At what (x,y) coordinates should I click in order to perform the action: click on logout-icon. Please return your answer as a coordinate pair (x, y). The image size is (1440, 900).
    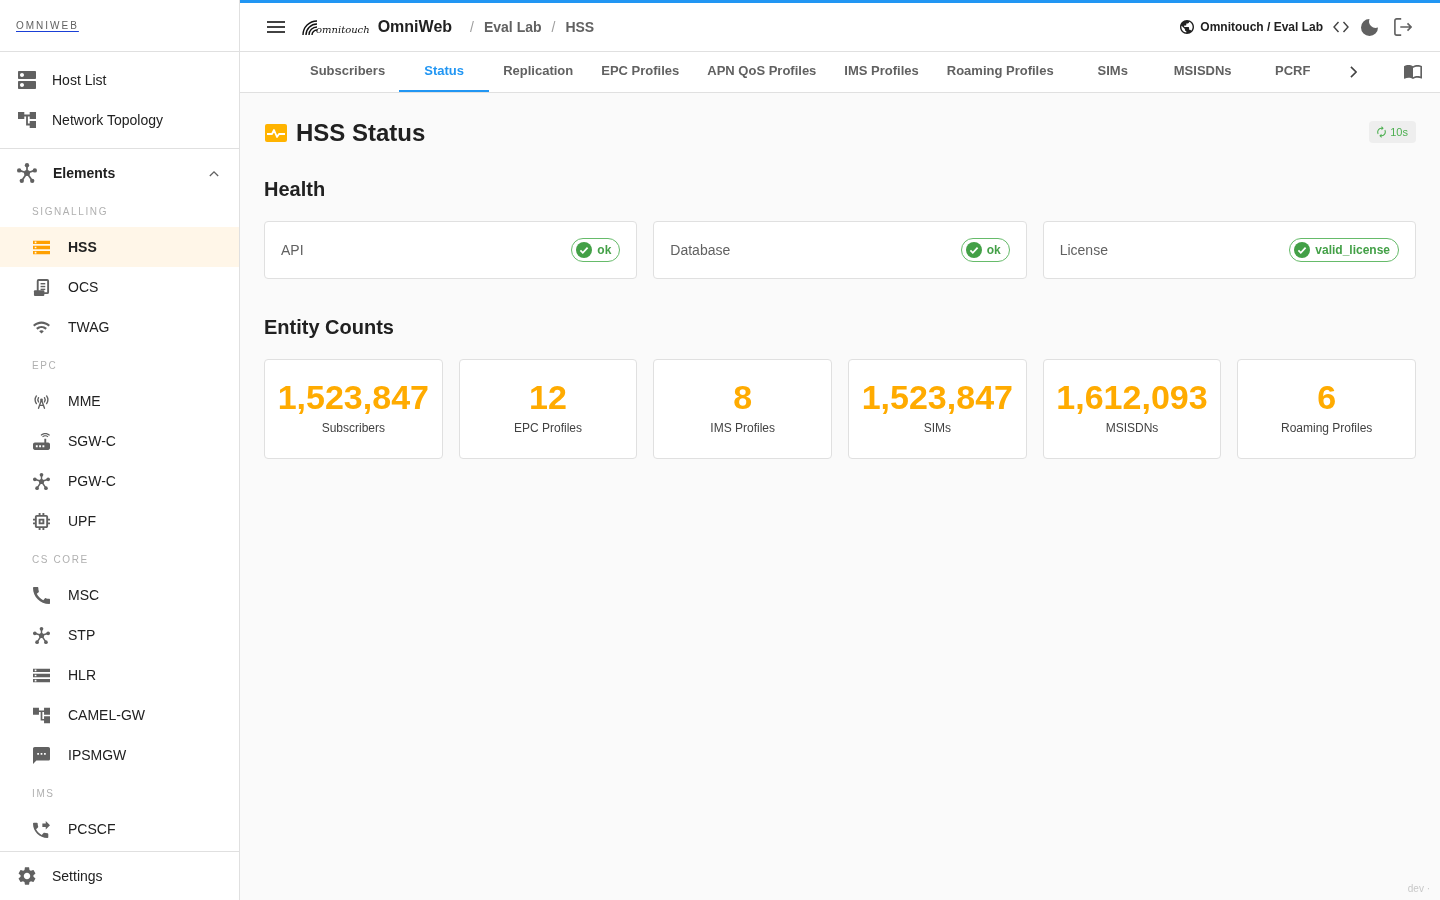
    Looking at the image, I should click on (1403, 27).